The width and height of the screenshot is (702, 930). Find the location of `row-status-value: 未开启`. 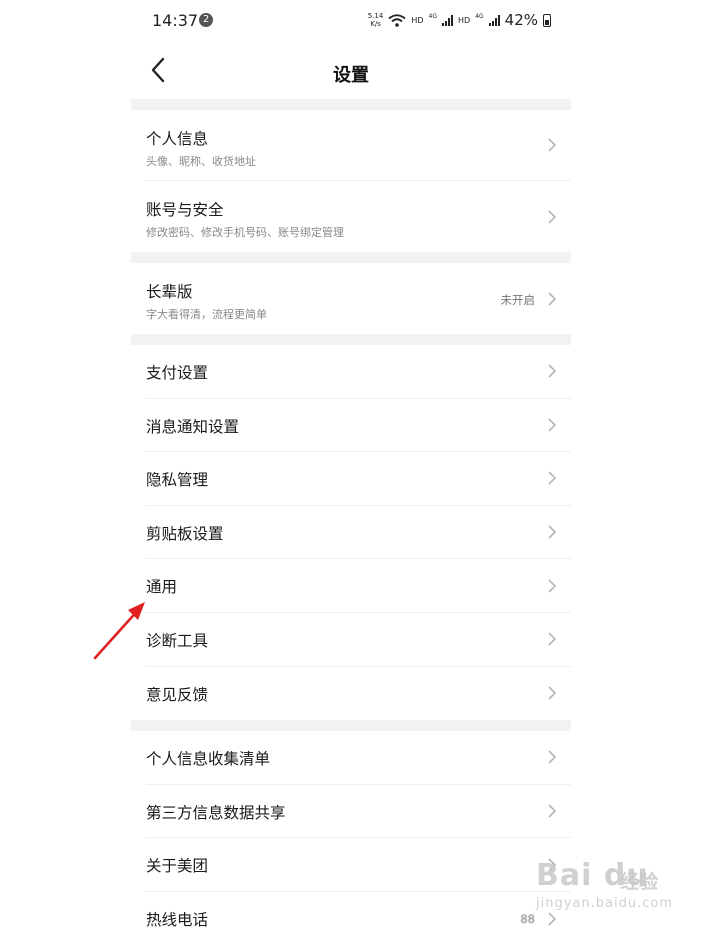

row-status-value: 未开启 is located at coordinates (518, 299).